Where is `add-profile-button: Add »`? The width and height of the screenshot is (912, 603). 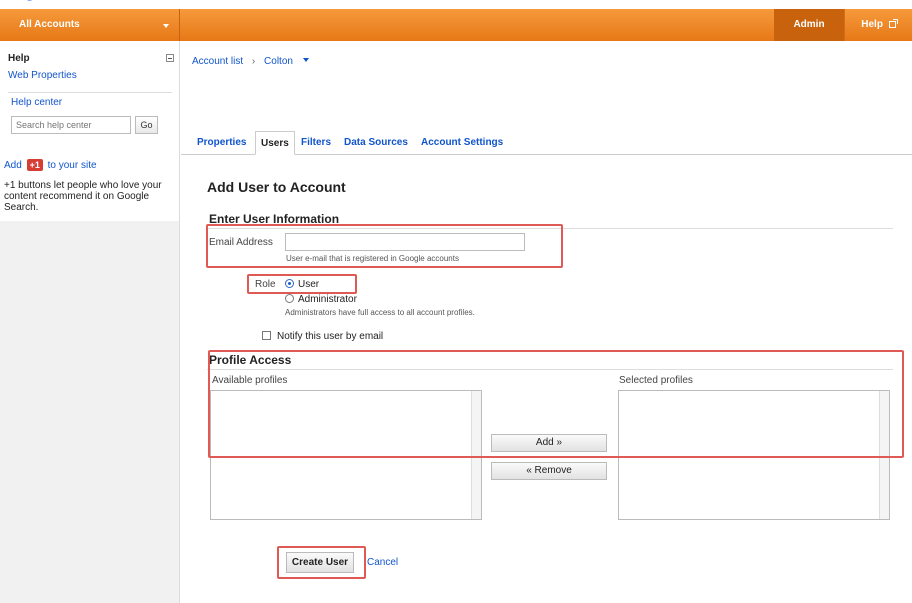 add-profile-button: Add » is located at coordinates (549, 443).